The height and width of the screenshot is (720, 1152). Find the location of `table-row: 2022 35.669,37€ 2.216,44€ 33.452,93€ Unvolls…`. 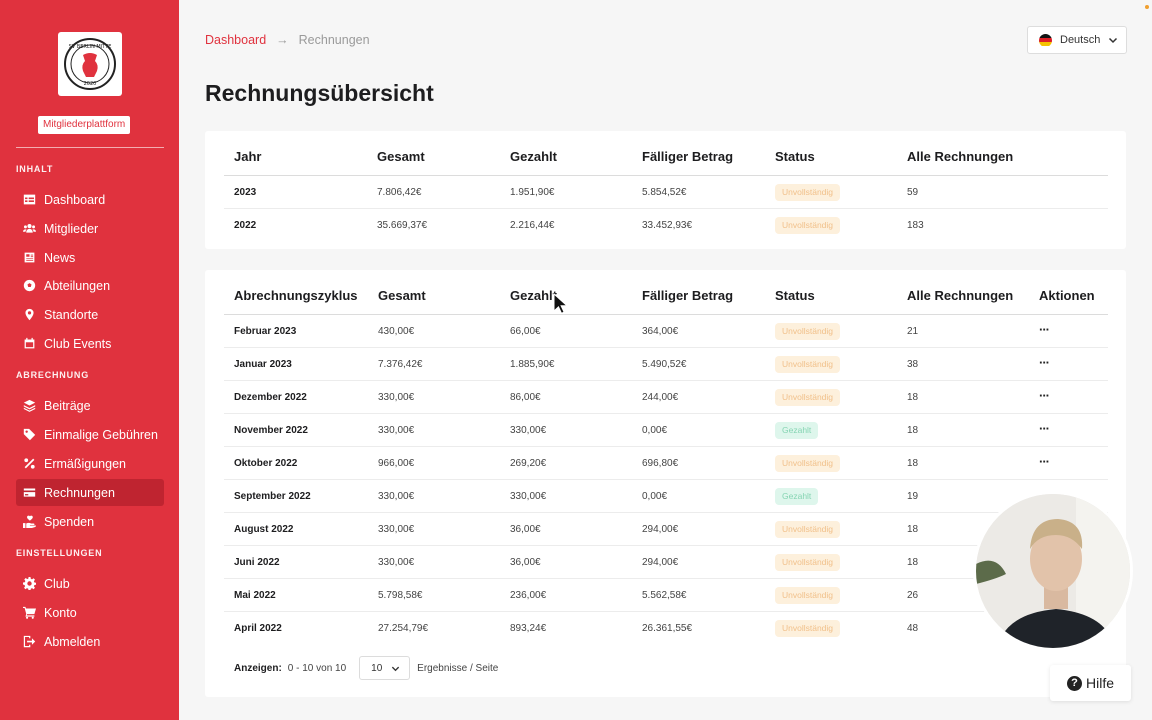

table-row: 2022 35.669,37€ 2.216,44€ 33.452,93€ Unvolls… is located at coordinates (666, 225).